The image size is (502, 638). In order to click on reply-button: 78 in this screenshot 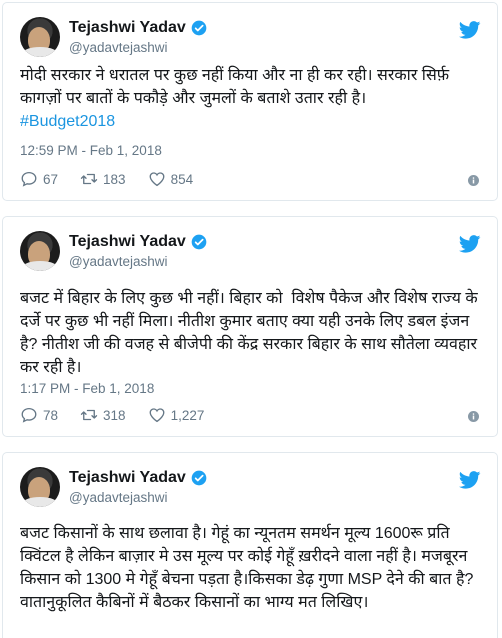, I will do `click(39, 415)`.